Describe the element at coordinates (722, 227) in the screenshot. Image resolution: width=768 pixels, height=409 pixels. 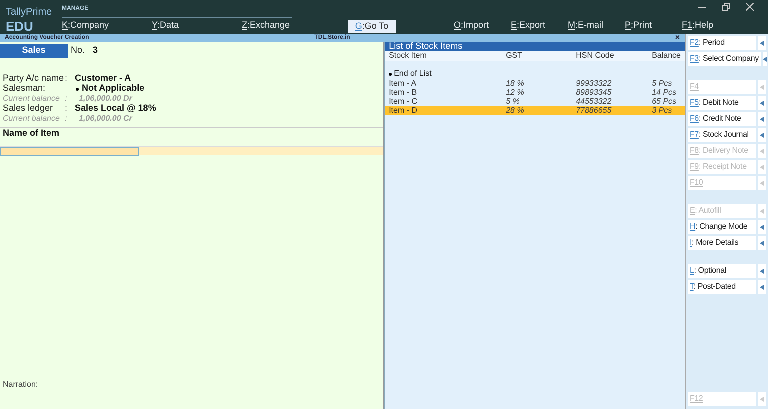
I see `sidebar-button: H: Change Mode` at that location.